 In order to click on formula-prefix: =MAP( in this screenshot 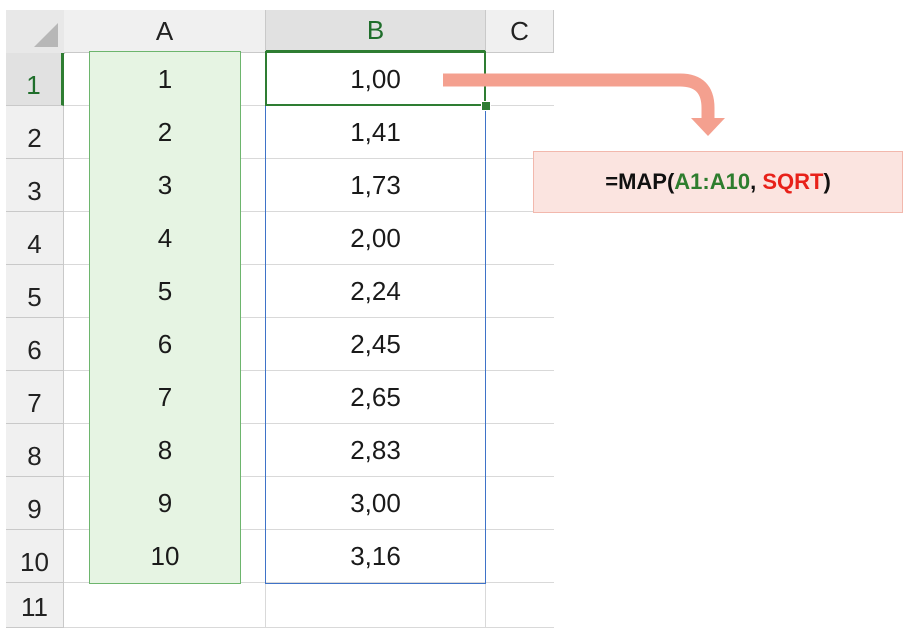, I will do `click(640, 181)`.